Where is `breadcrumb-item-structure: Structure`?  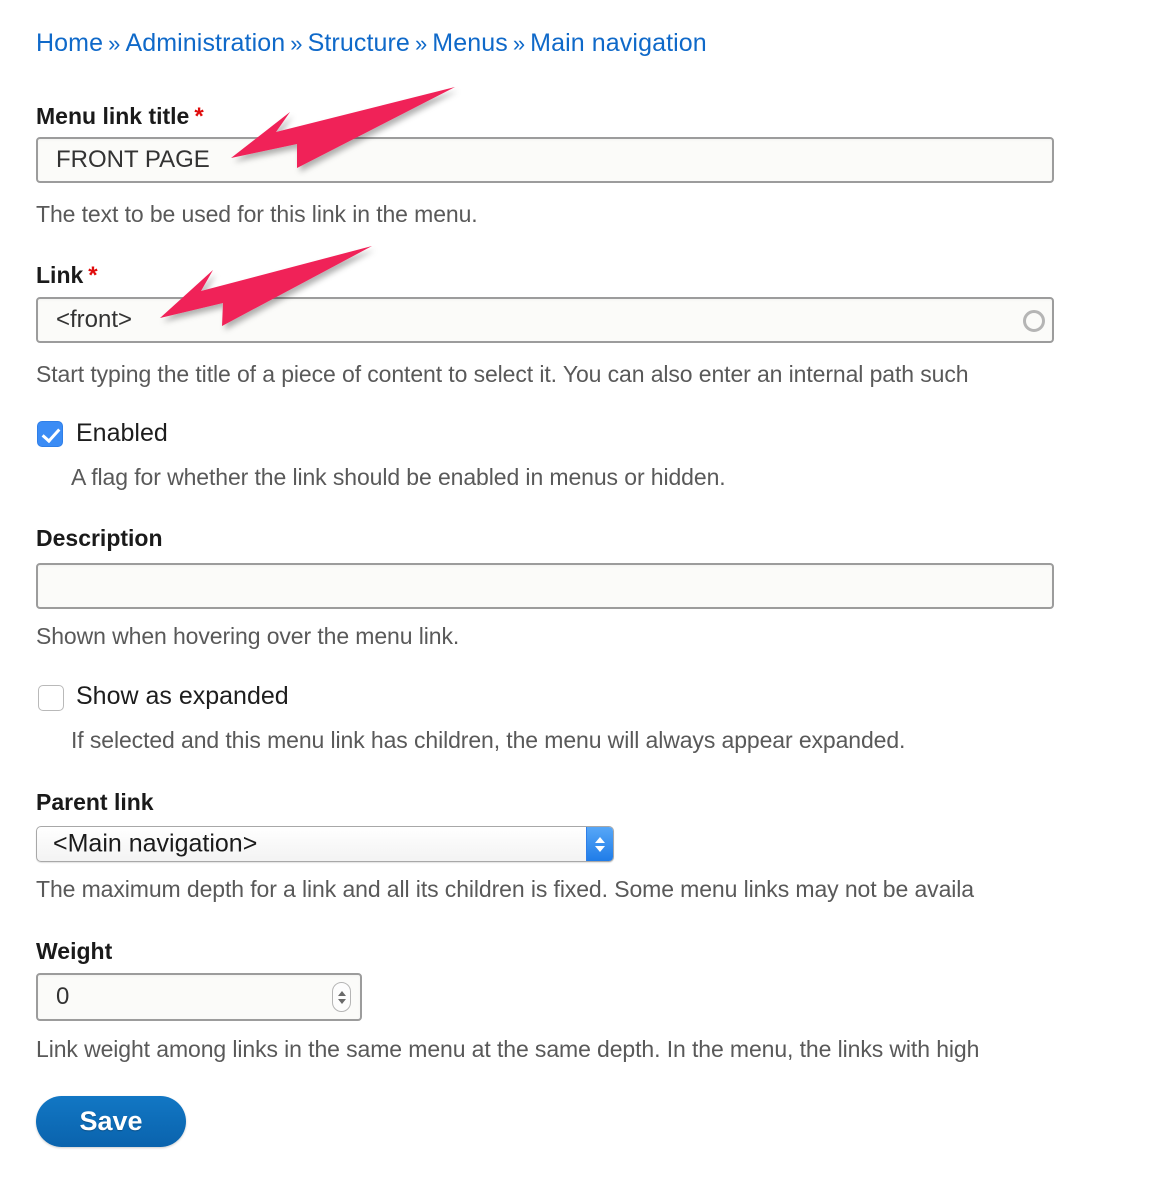
breadcrumb-item-structure: Structure is located at coordinates (359, 43).